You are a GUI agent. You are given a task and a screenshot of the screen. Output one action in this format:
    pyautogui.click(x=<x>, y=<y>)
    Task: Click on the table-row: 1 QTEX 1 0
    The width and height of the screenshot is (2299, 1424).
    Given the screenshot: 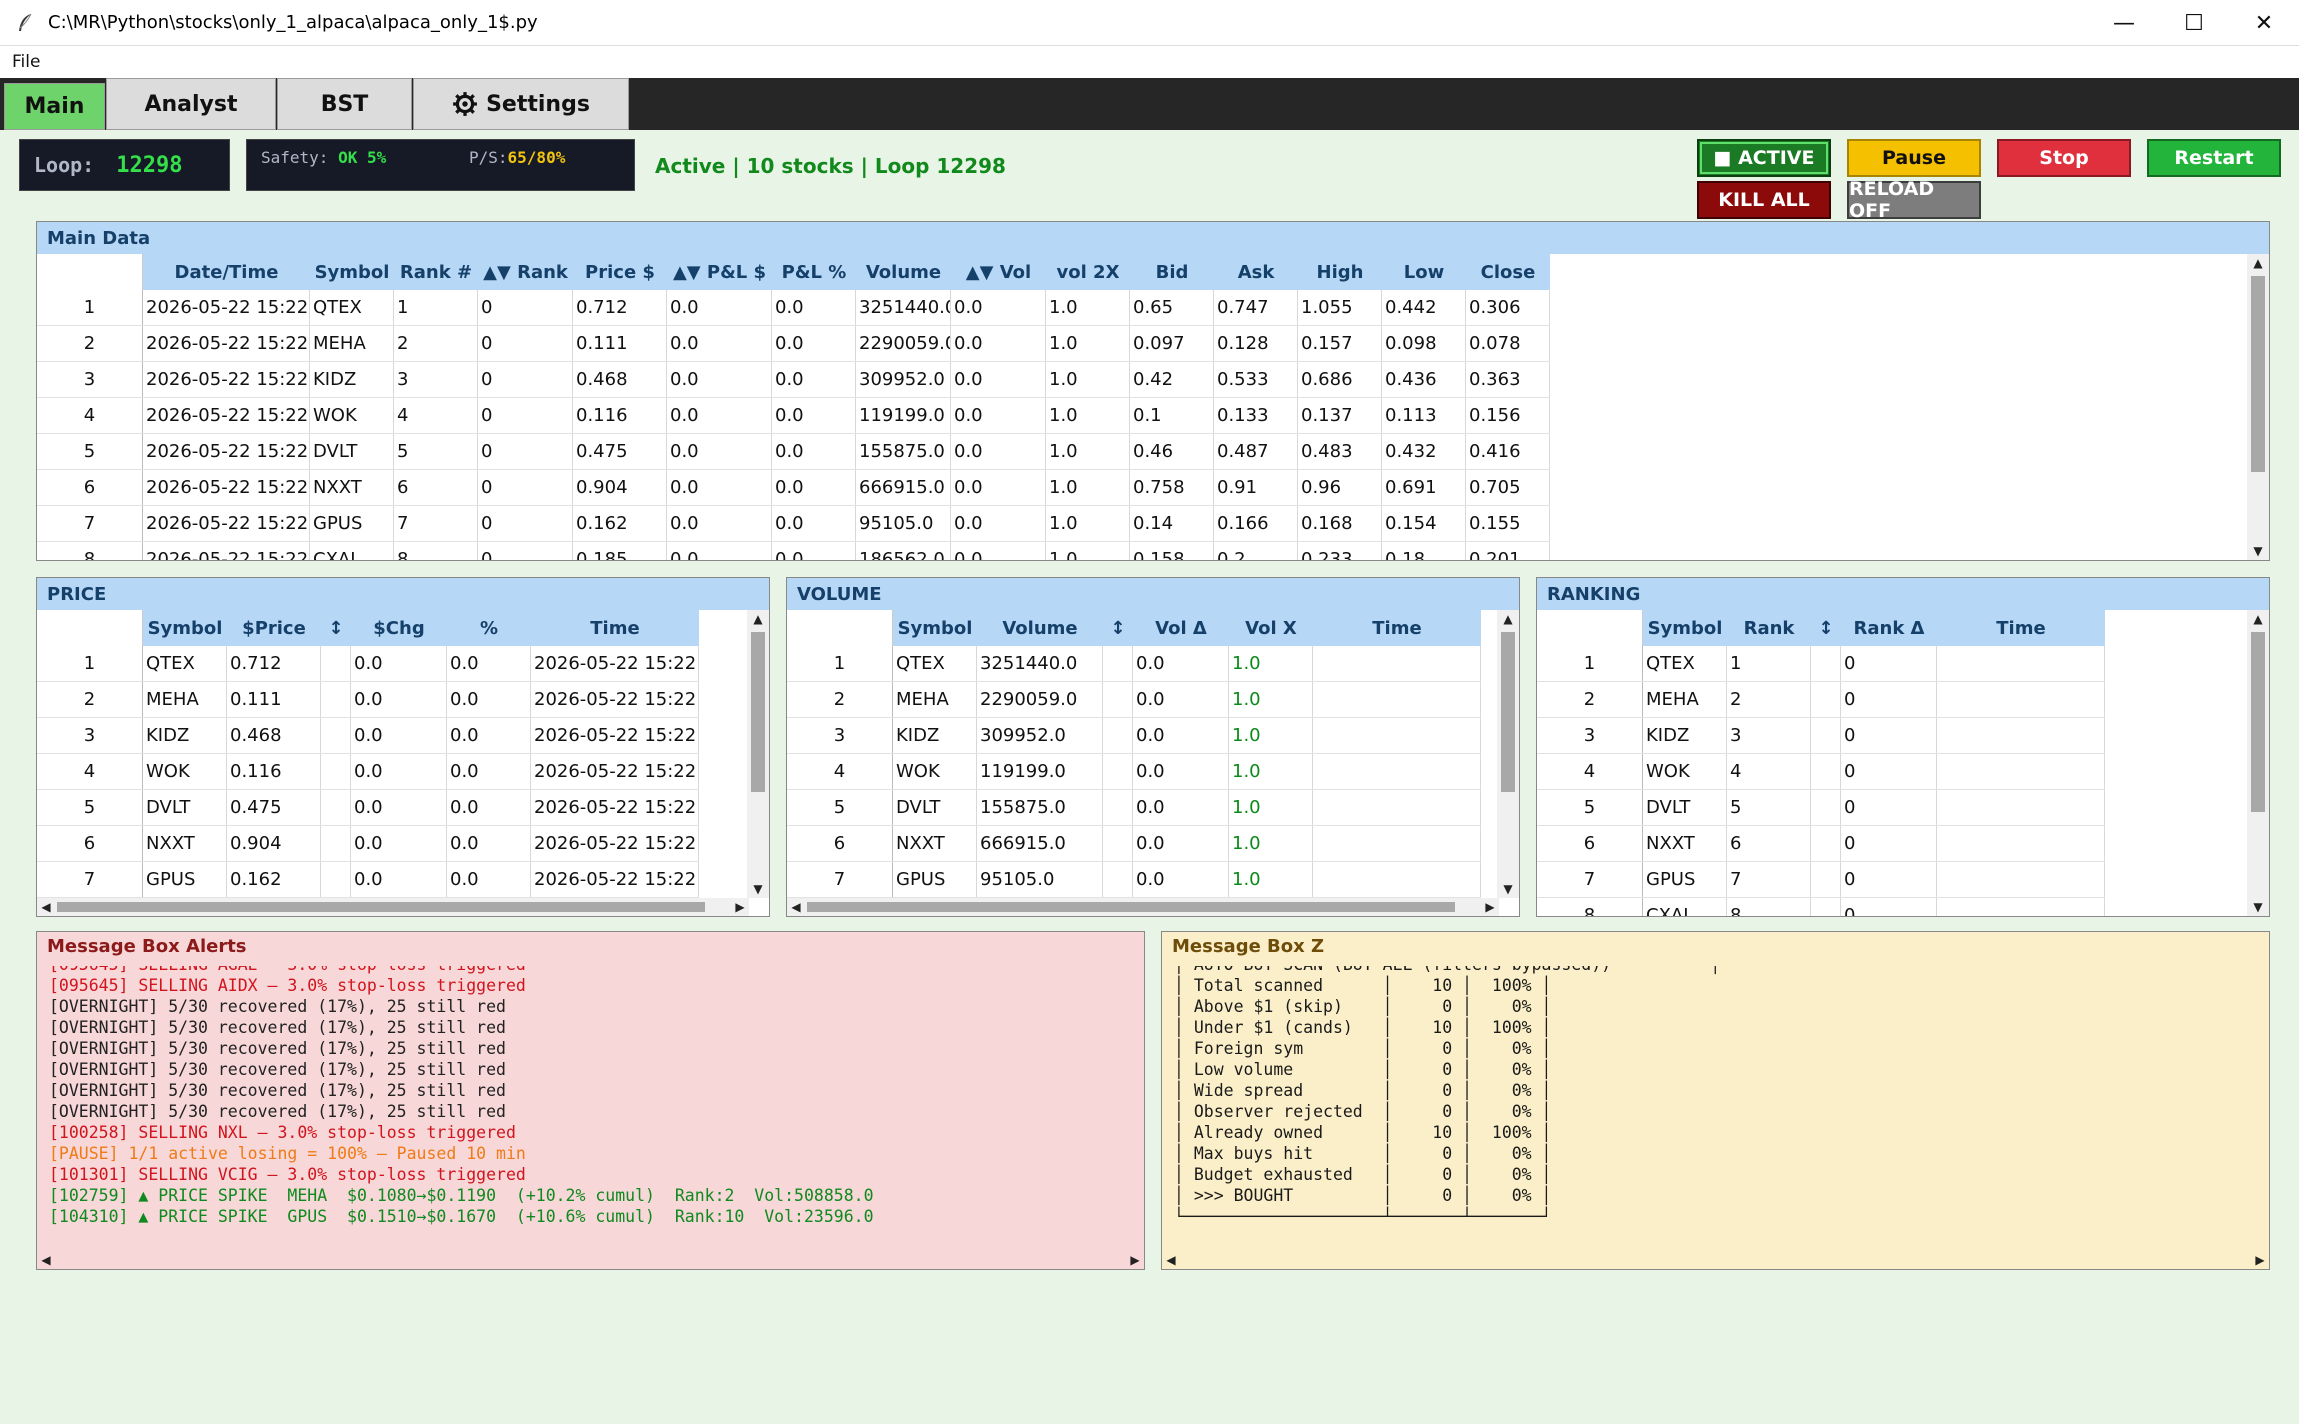 What is the action you would take?
    pyautogui.click(x=1821, y=664)
    